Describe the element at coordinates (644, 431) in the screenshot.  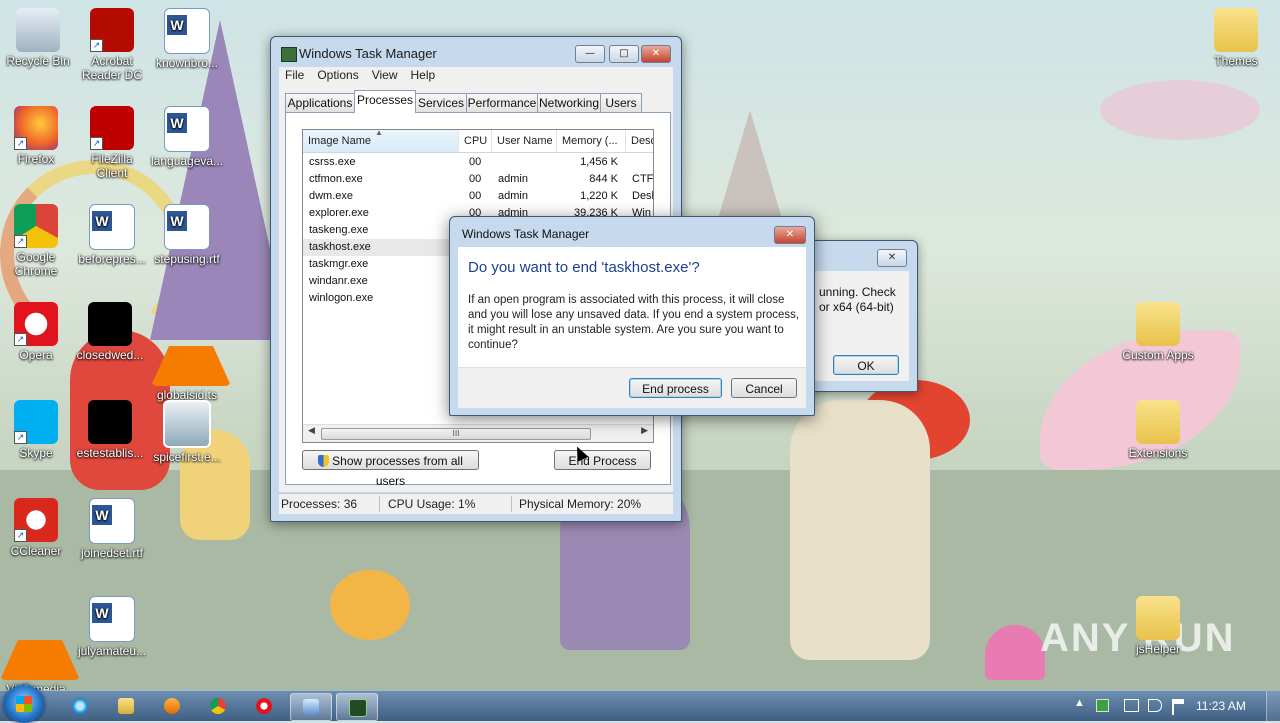
I see `scroll-right-icon: ▶` at that location.